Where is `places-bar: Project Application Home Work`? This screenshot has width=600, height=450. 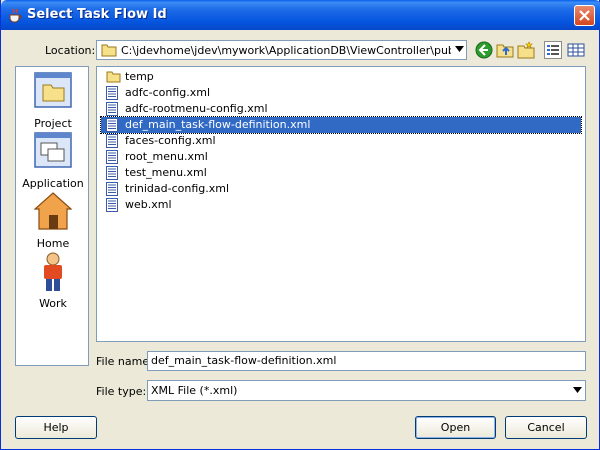
places-bar: Project Application Home Work is located at coordinates (52, 216).